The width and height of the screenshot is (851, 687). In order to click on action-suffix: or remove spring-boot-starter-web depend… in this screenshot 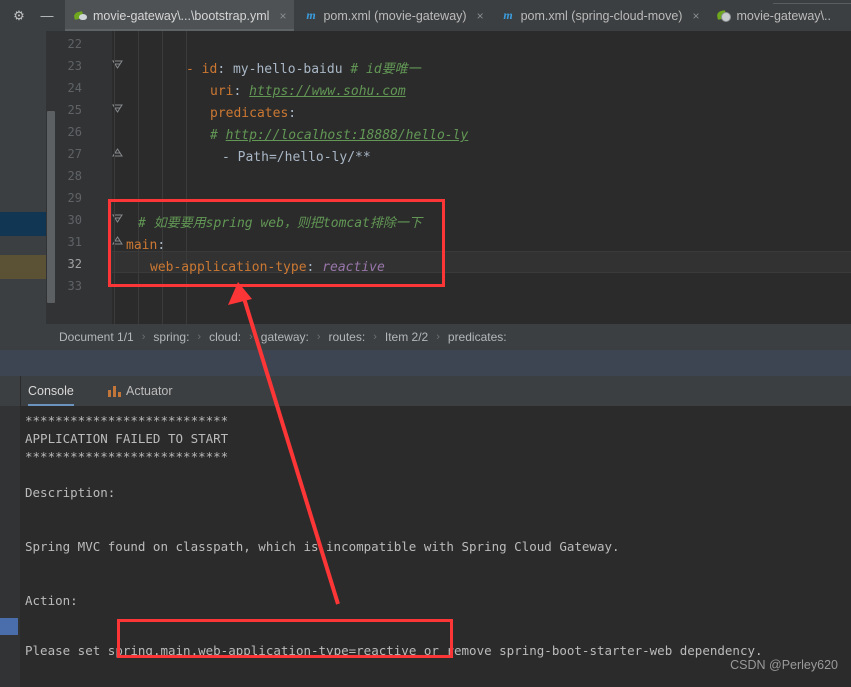, I will do `click(589, 650)`.